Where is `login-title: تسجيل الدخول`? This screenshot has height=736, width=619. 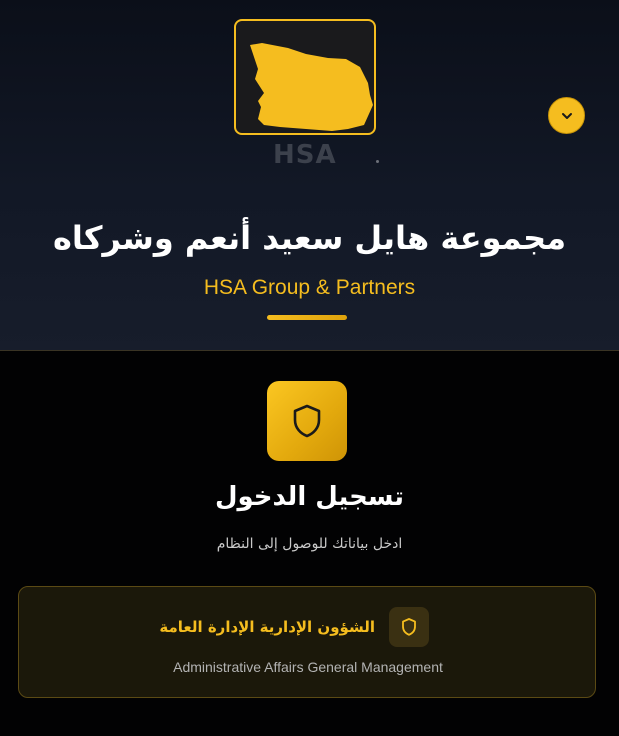 login-title: تسجيل الدخول is located at coordinates (309, 497).